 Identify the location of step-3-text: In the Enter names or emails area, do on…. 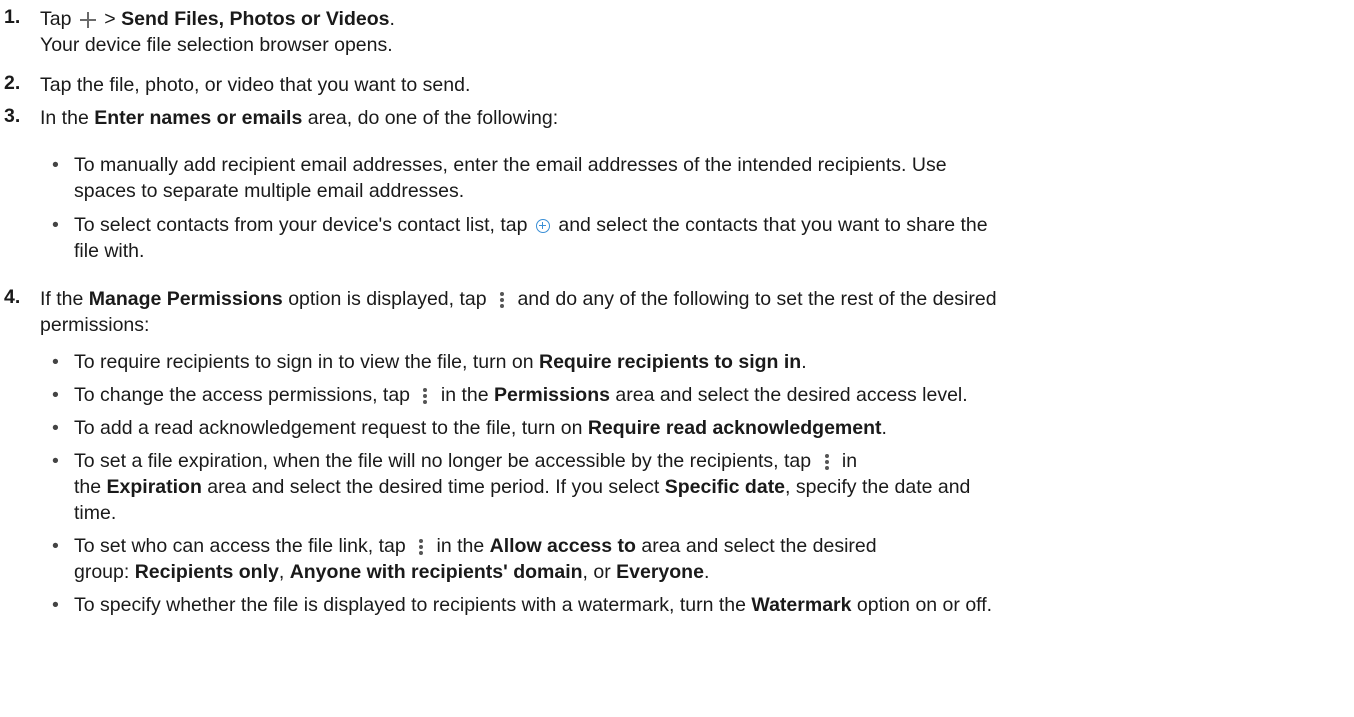
(299, 118).